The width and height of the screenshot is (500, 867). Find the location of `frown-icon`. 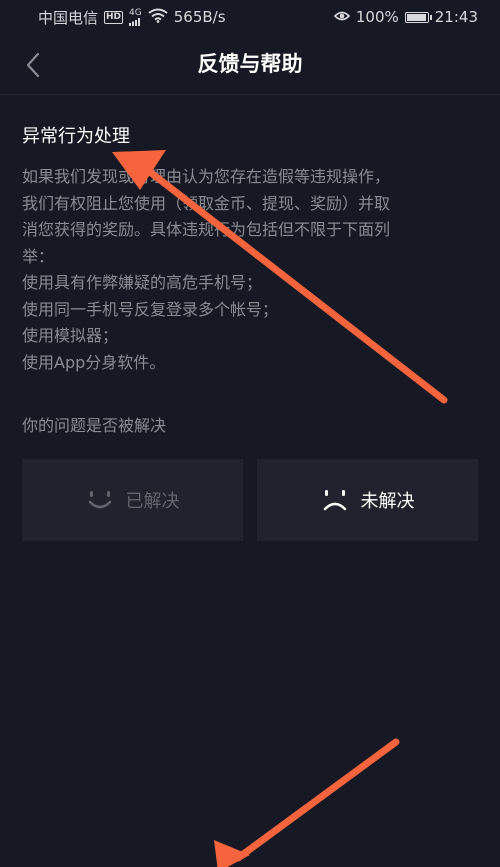

frown-icon is located at coordinates (334, 500).